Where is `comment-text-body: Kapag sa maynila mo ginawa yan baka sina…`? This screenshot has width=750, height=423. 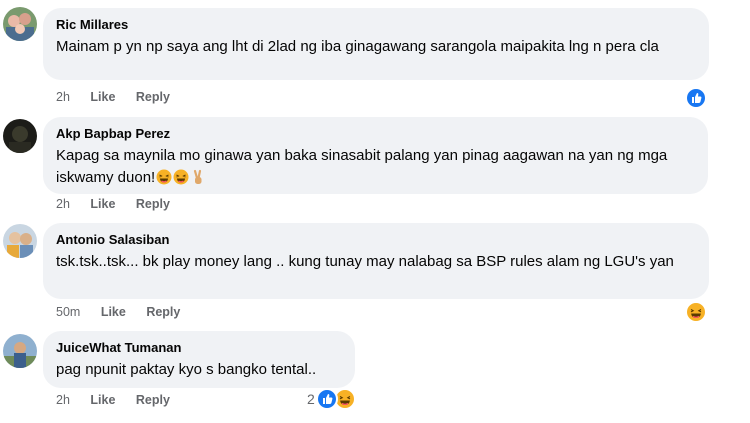 comment-text-body: Kapag sa maynila mo ginawa yan baka sina… is located at coordinates (362, 166).